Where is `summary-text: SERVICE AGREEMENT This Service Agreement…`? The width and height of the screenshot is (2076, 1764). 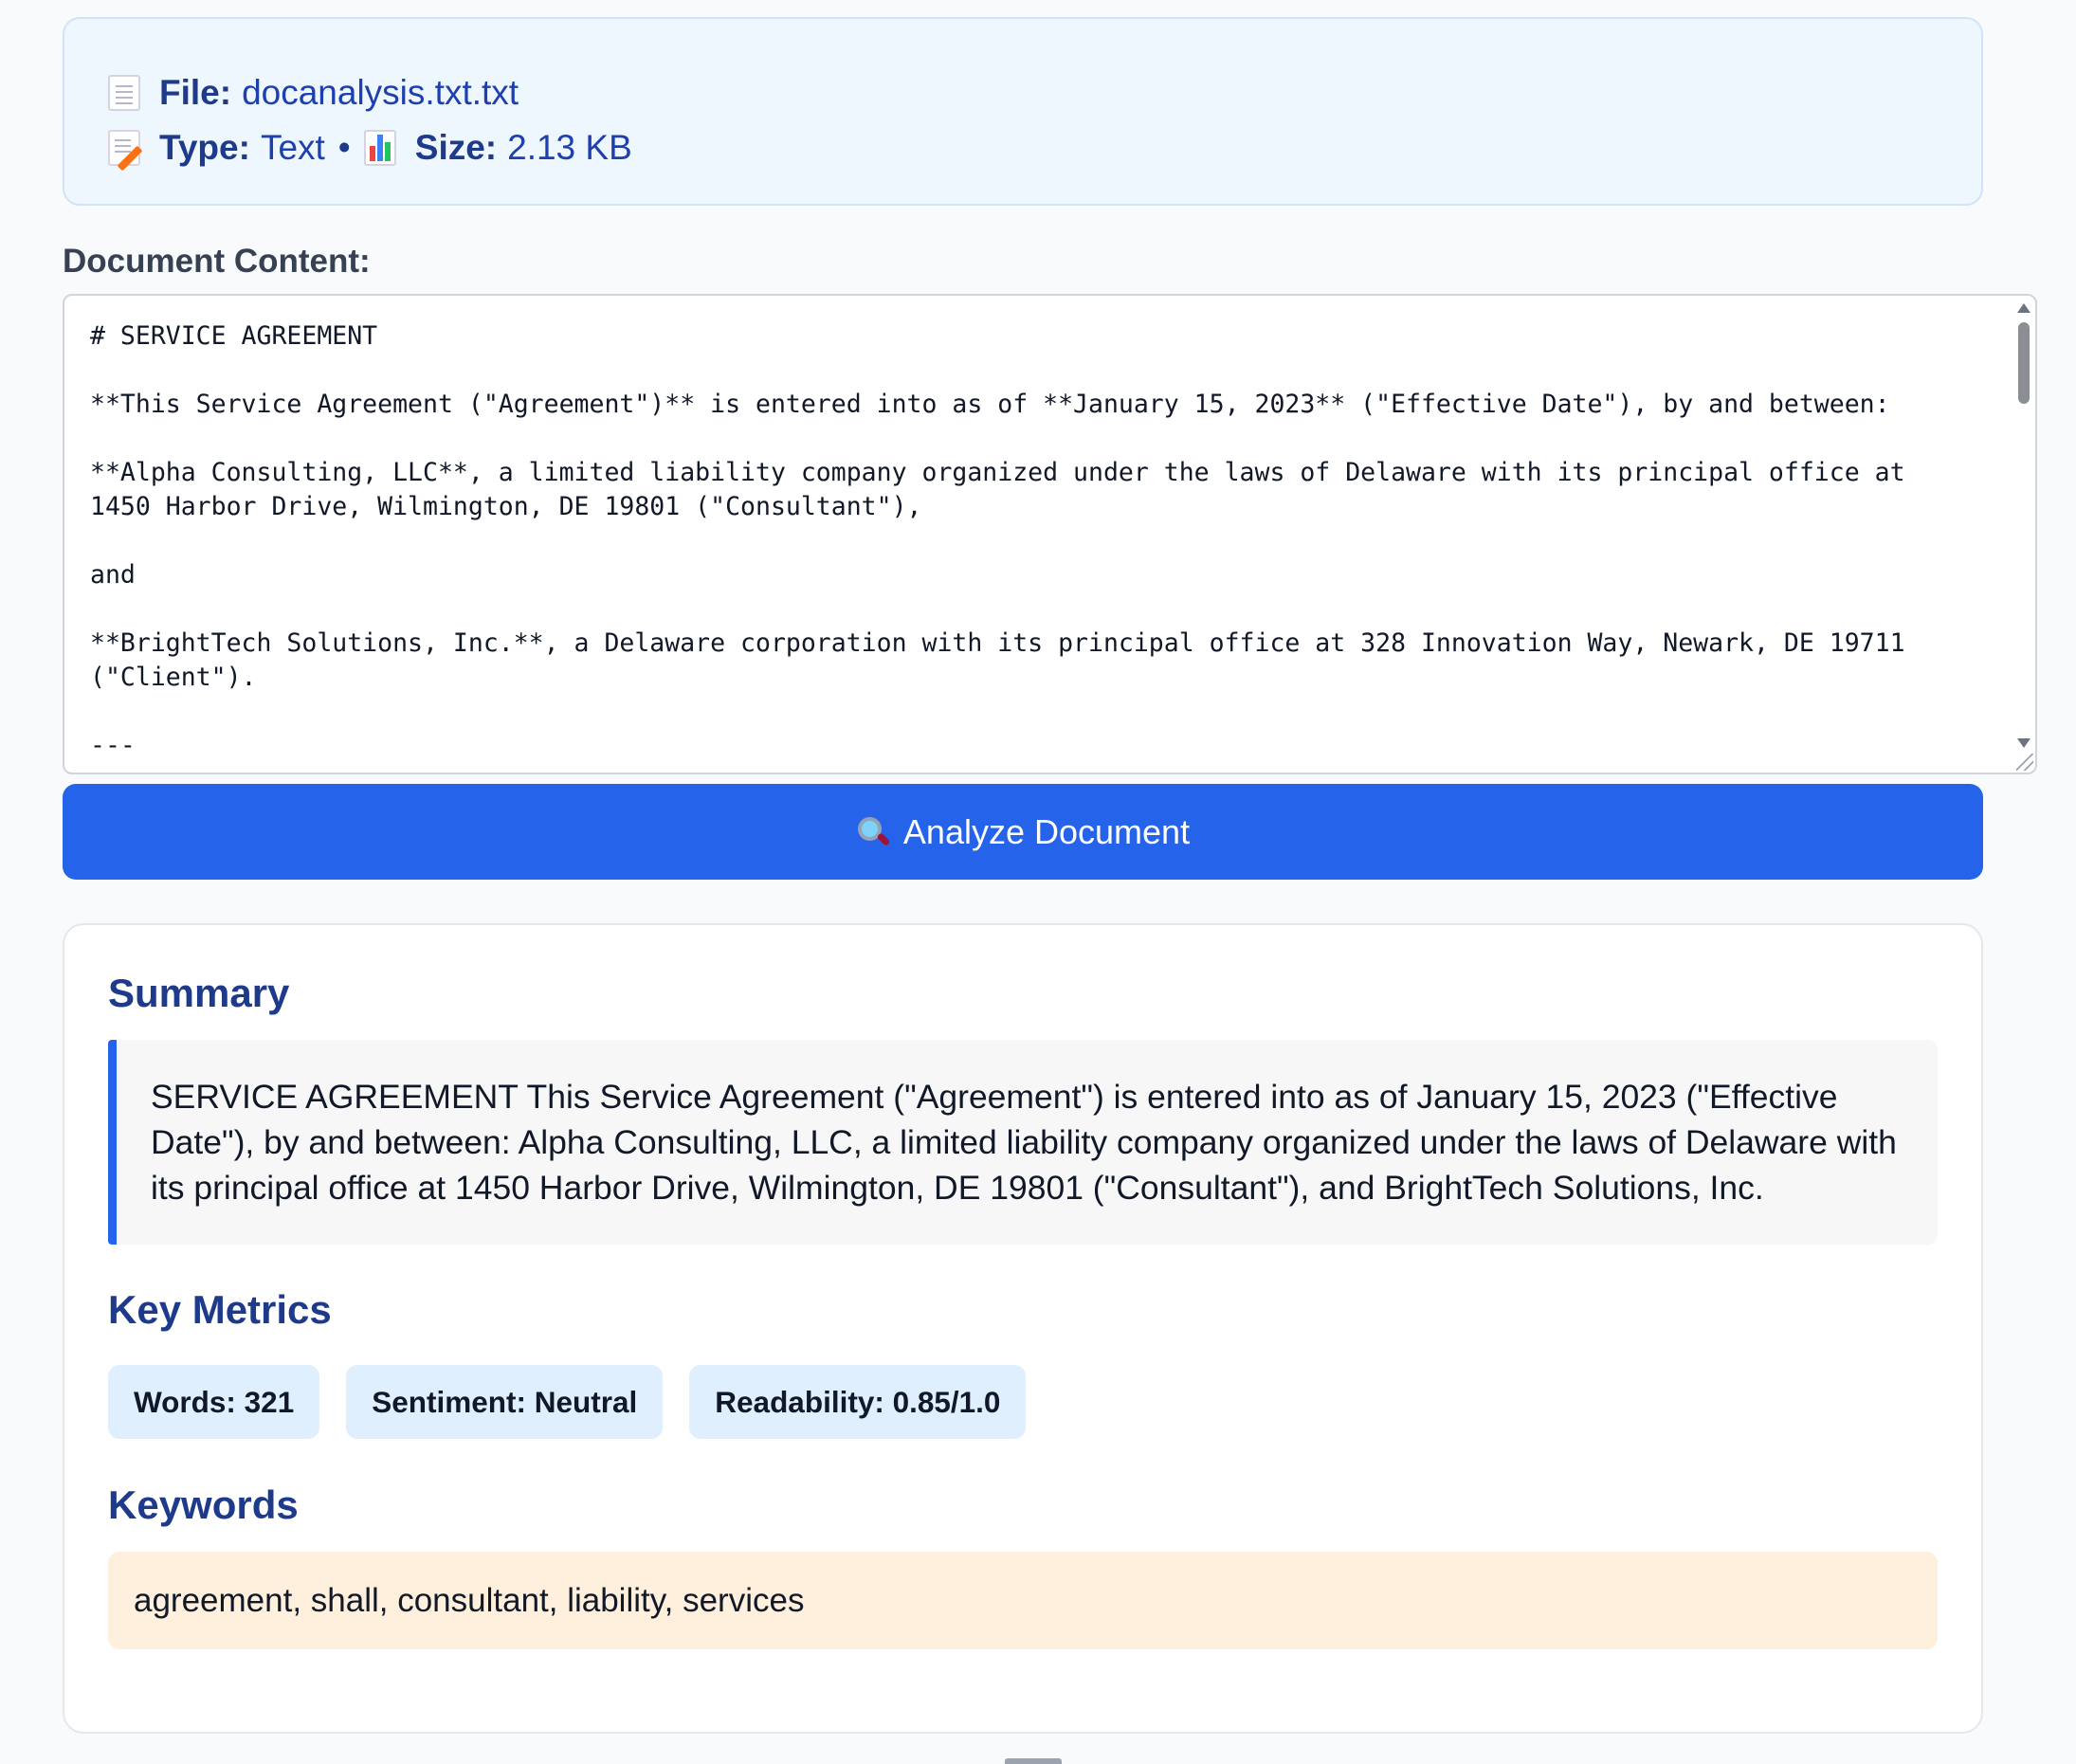 summary-text: SERVICE AGREEMENT This Service Agreement… is located at coordinates (1023, 1142).